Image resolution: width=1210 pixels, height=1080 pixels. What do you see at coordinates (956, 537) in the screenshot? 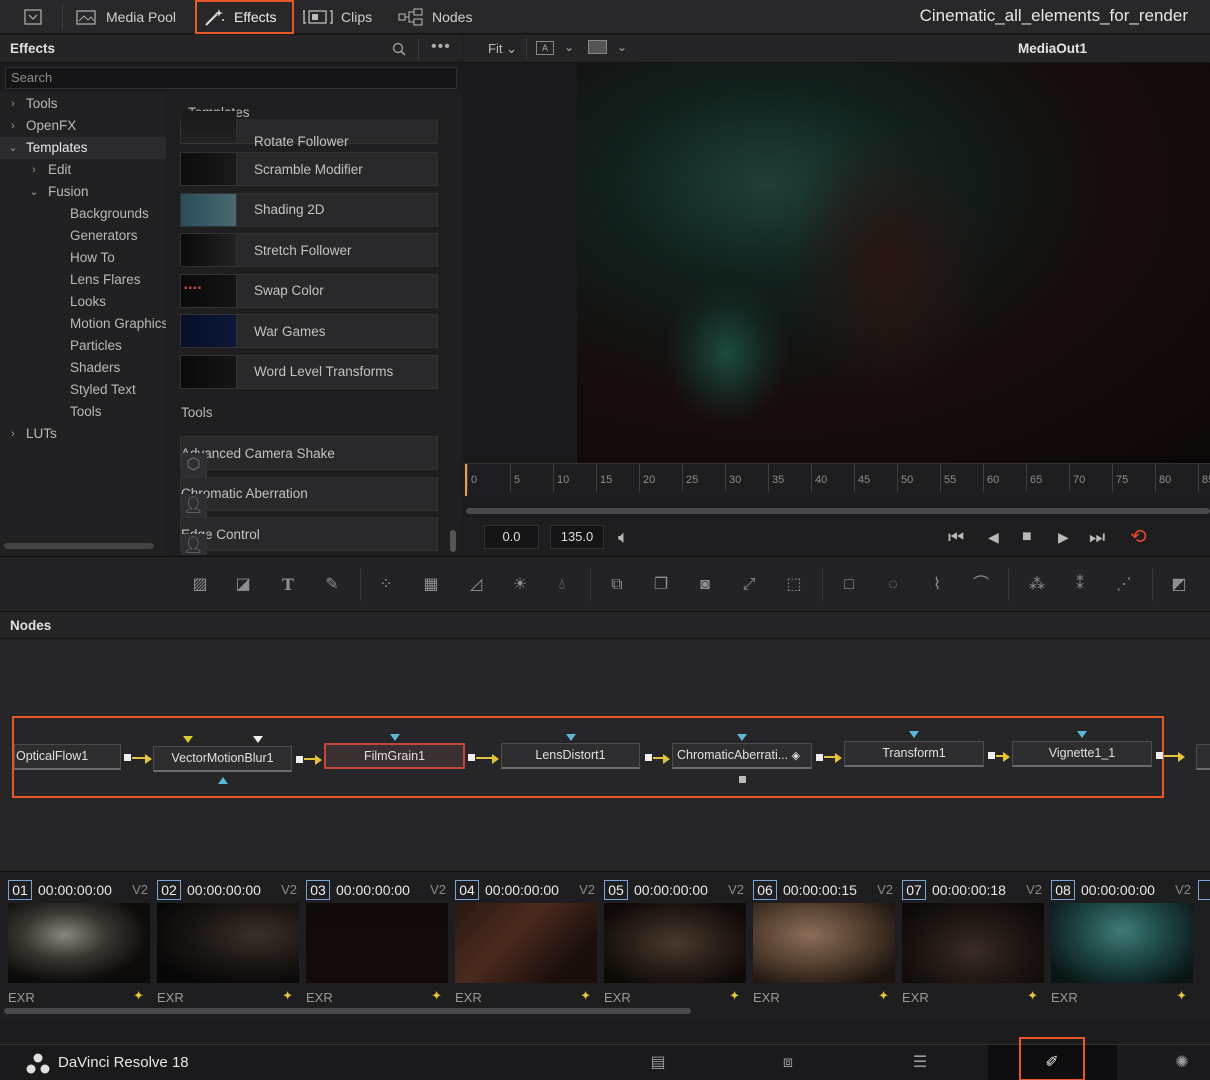
I see `go-to-start-icon: ⏮︎` at bounding box center [956, 537].